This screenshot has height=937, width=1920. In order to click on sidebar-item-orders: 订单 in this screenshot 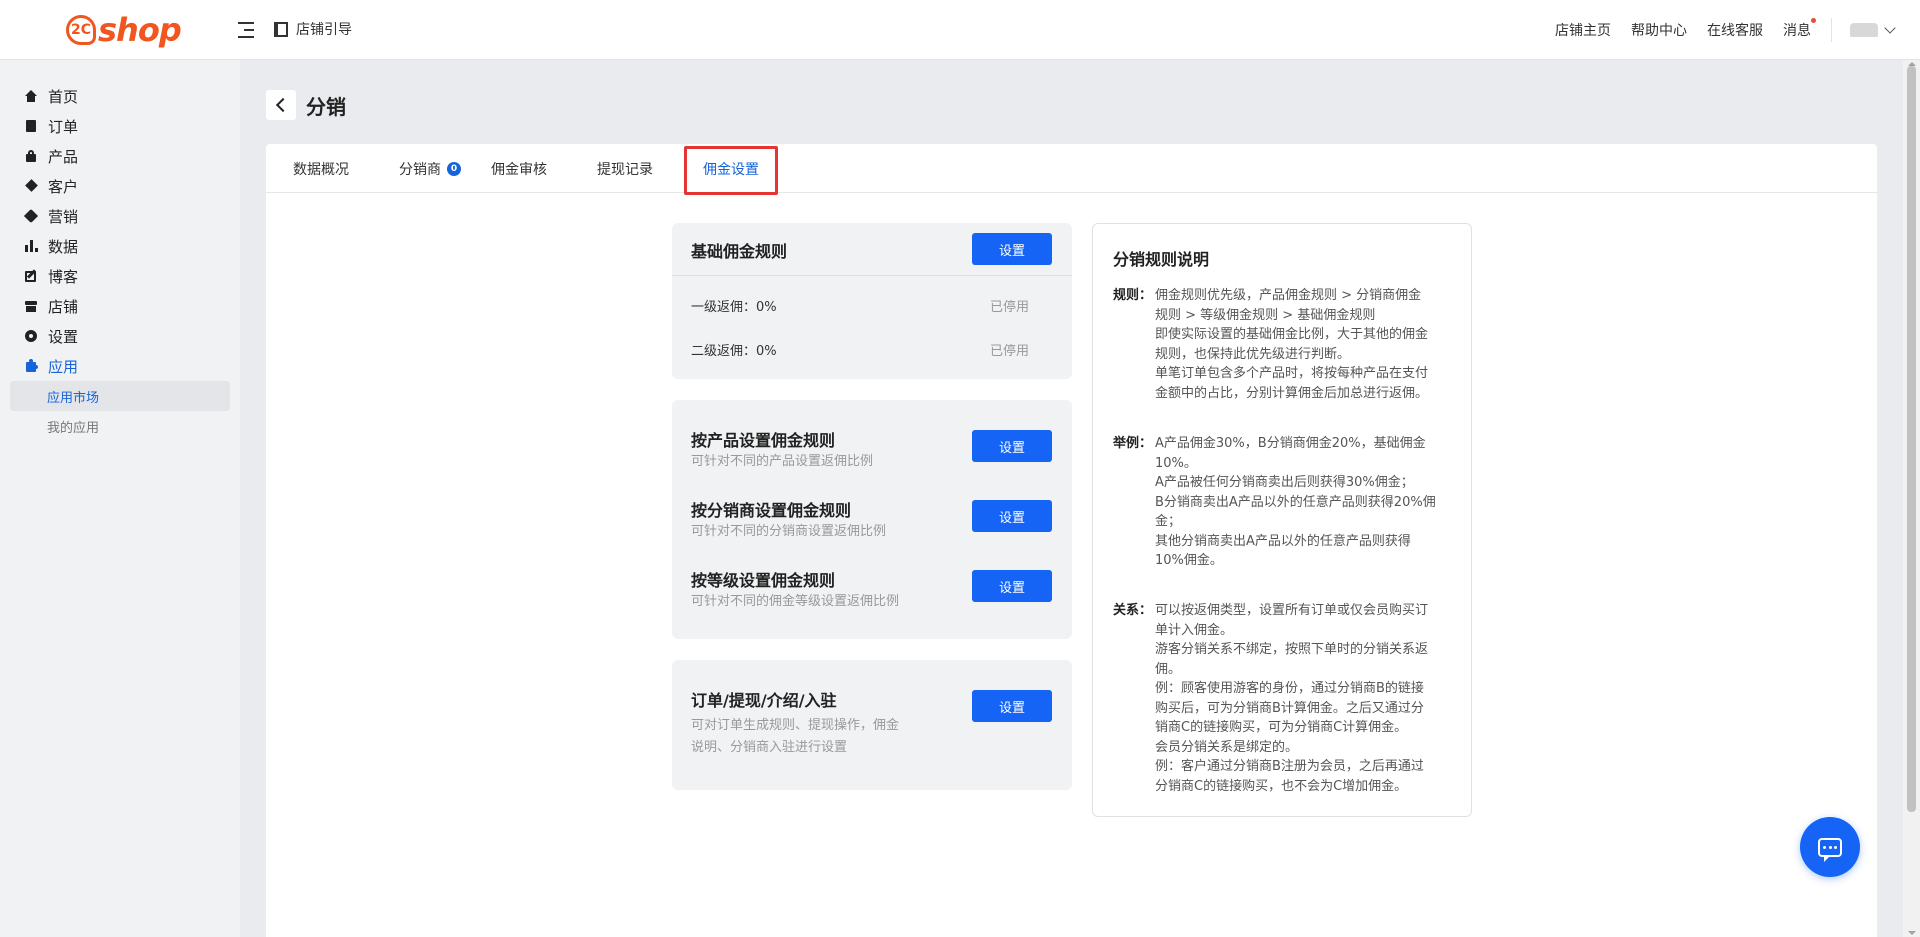, I will do `click(51, 126)`.